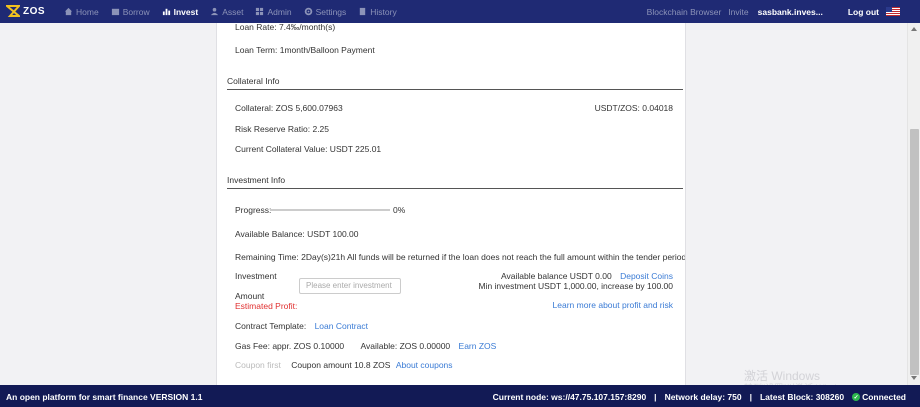 Image resolution: width=920 pixels, height=407 pixels. Describe the element at coordinates (34, 11) in the screenshot. I see `logo-text: ZOS` at that location.